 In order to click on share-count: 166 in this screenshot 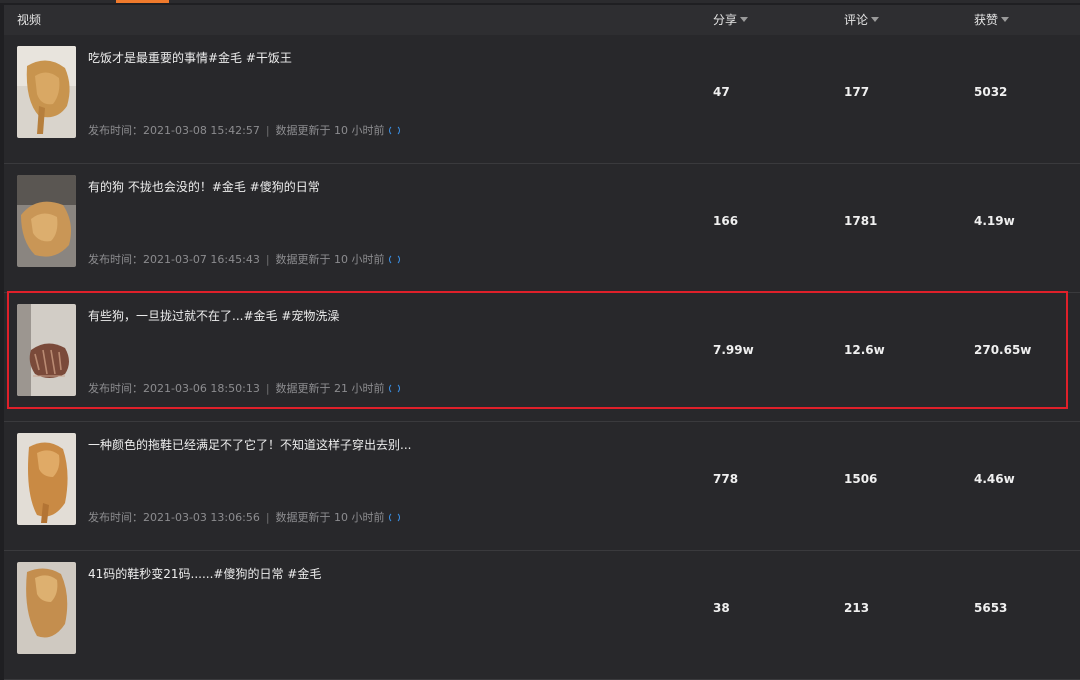, I will do `click(726, 221)`.